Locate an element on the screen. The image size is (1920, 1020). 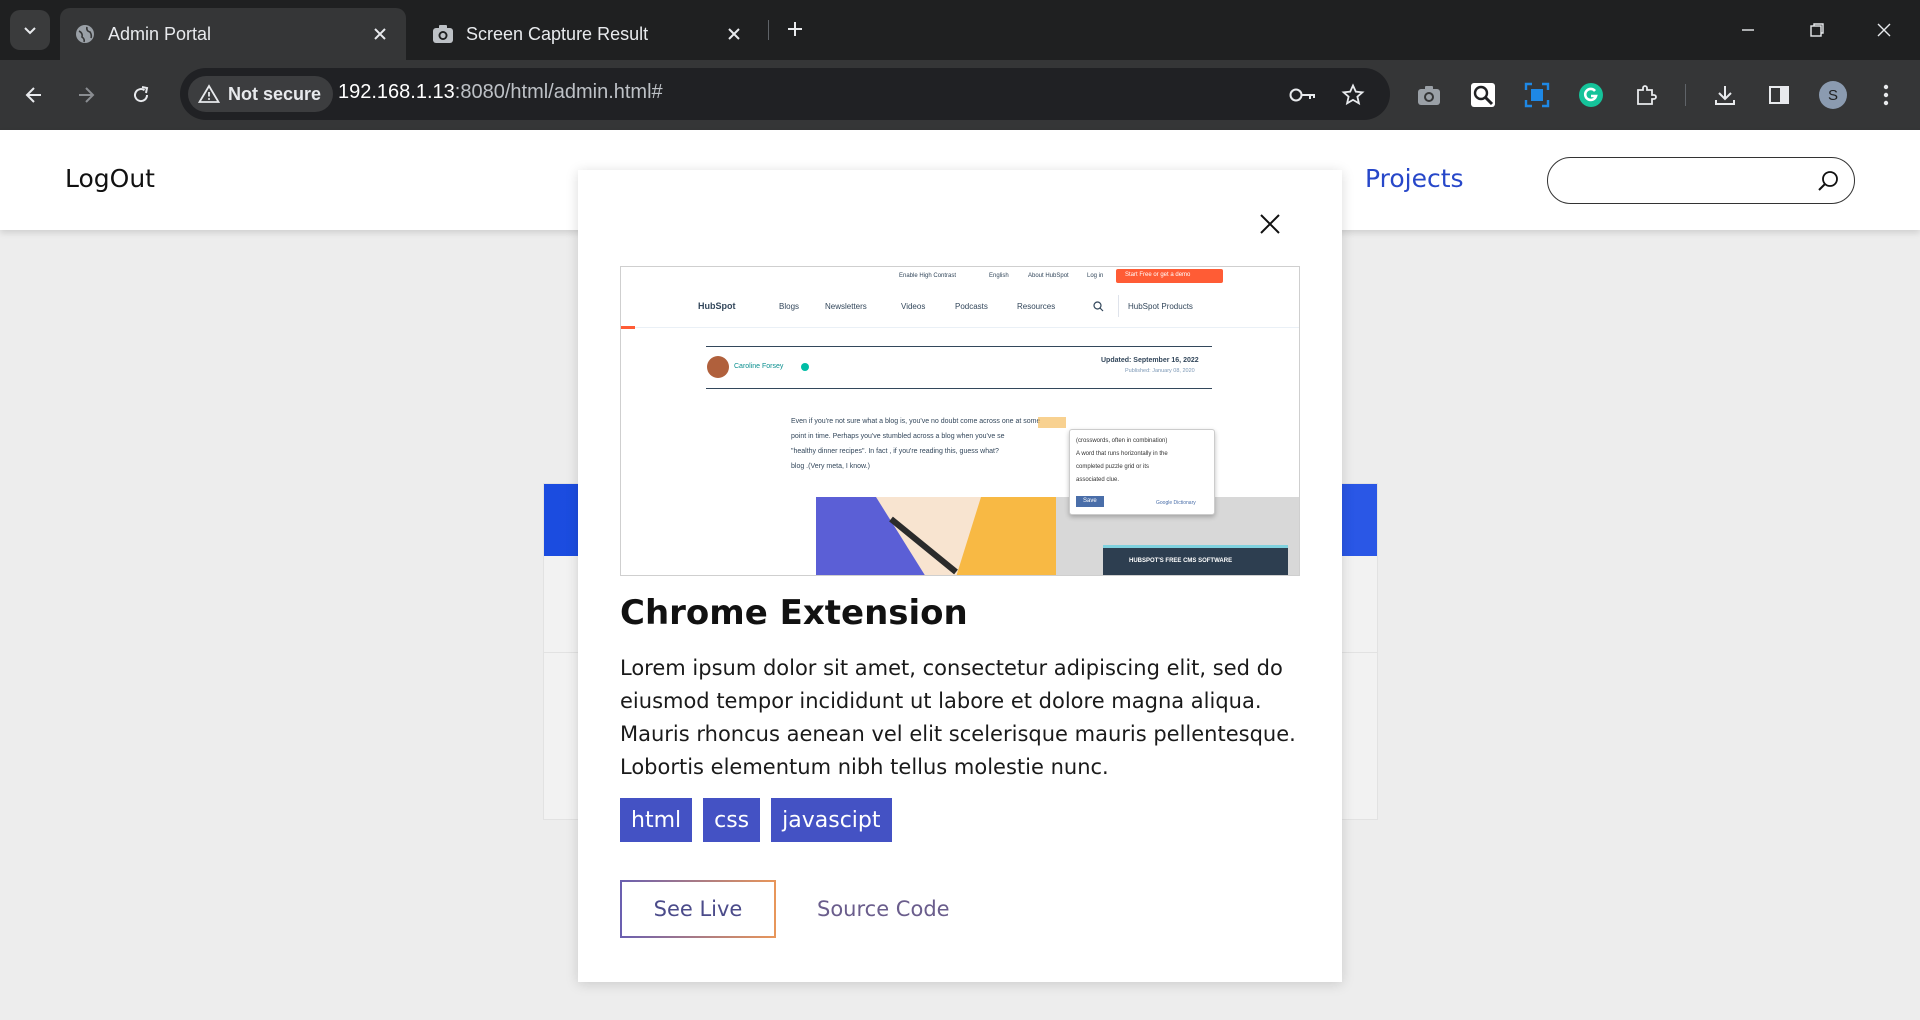
magnifier-icon is located at coordinates (1483, 95).